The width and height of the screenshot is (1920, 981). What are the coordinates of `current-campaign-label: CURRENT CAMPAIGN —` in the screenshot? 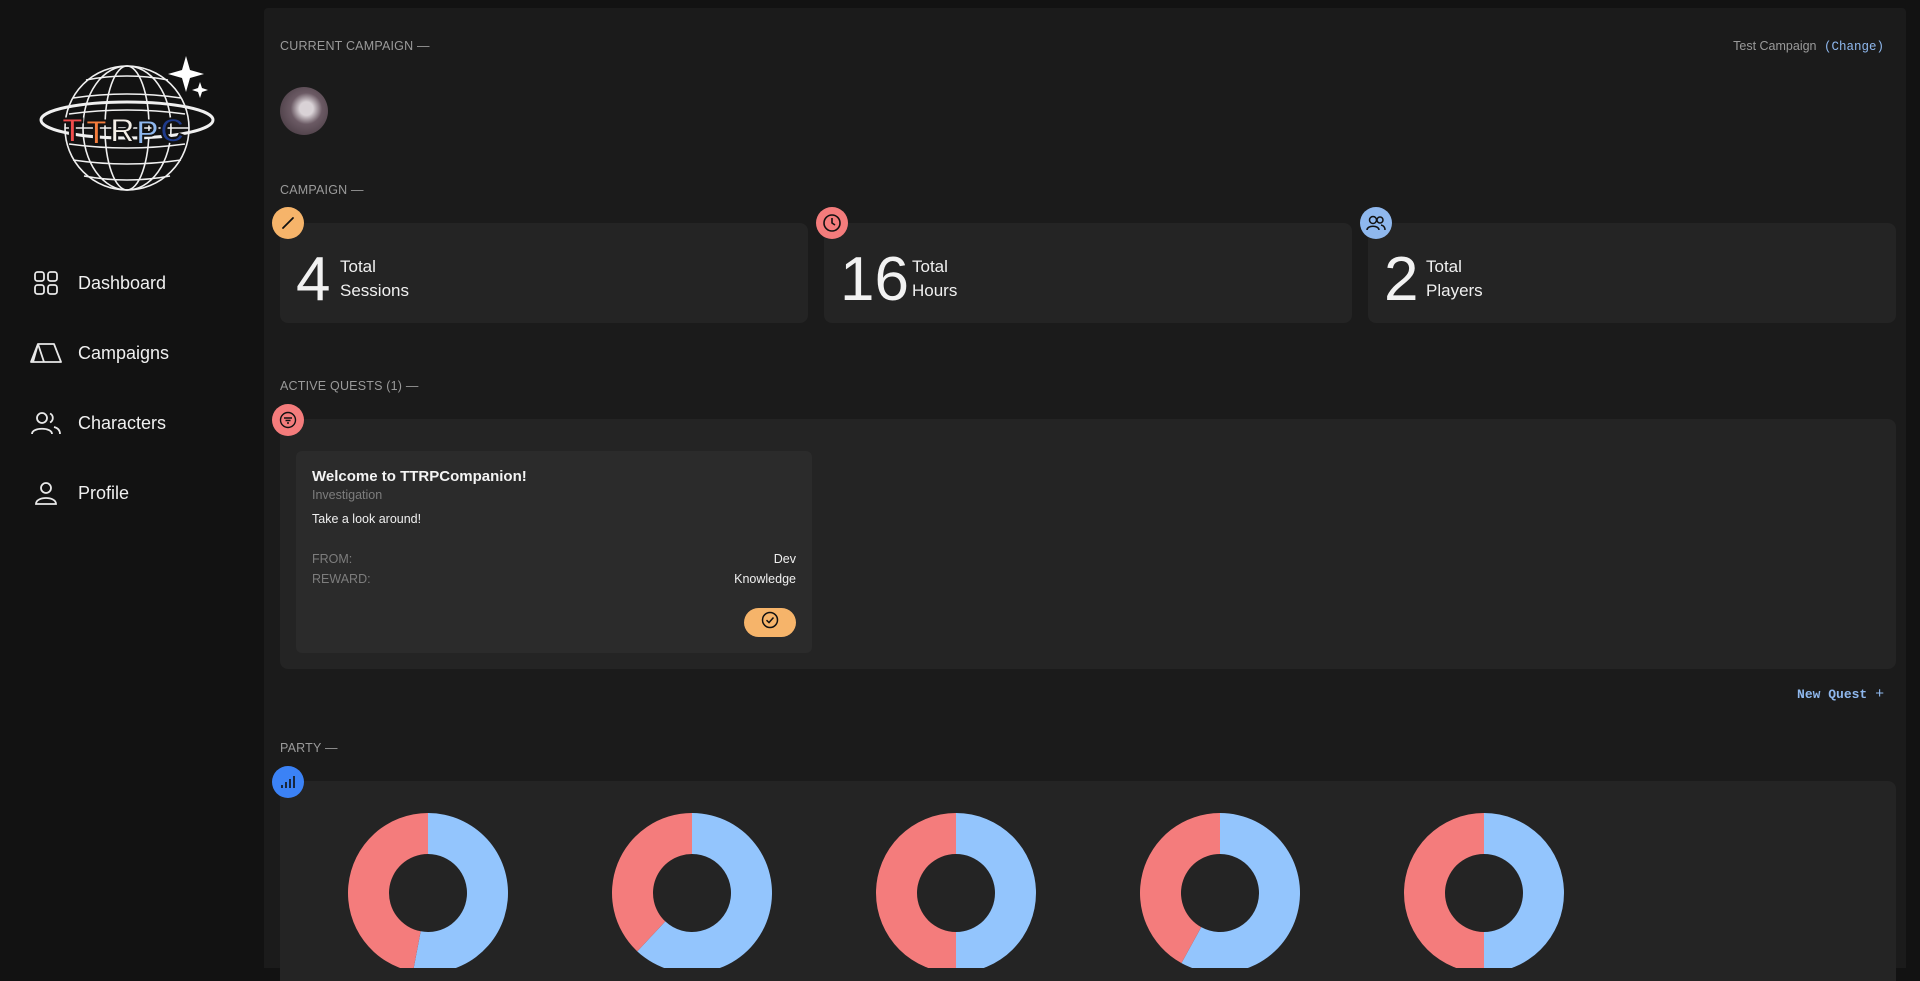 It's located at (355, 46).